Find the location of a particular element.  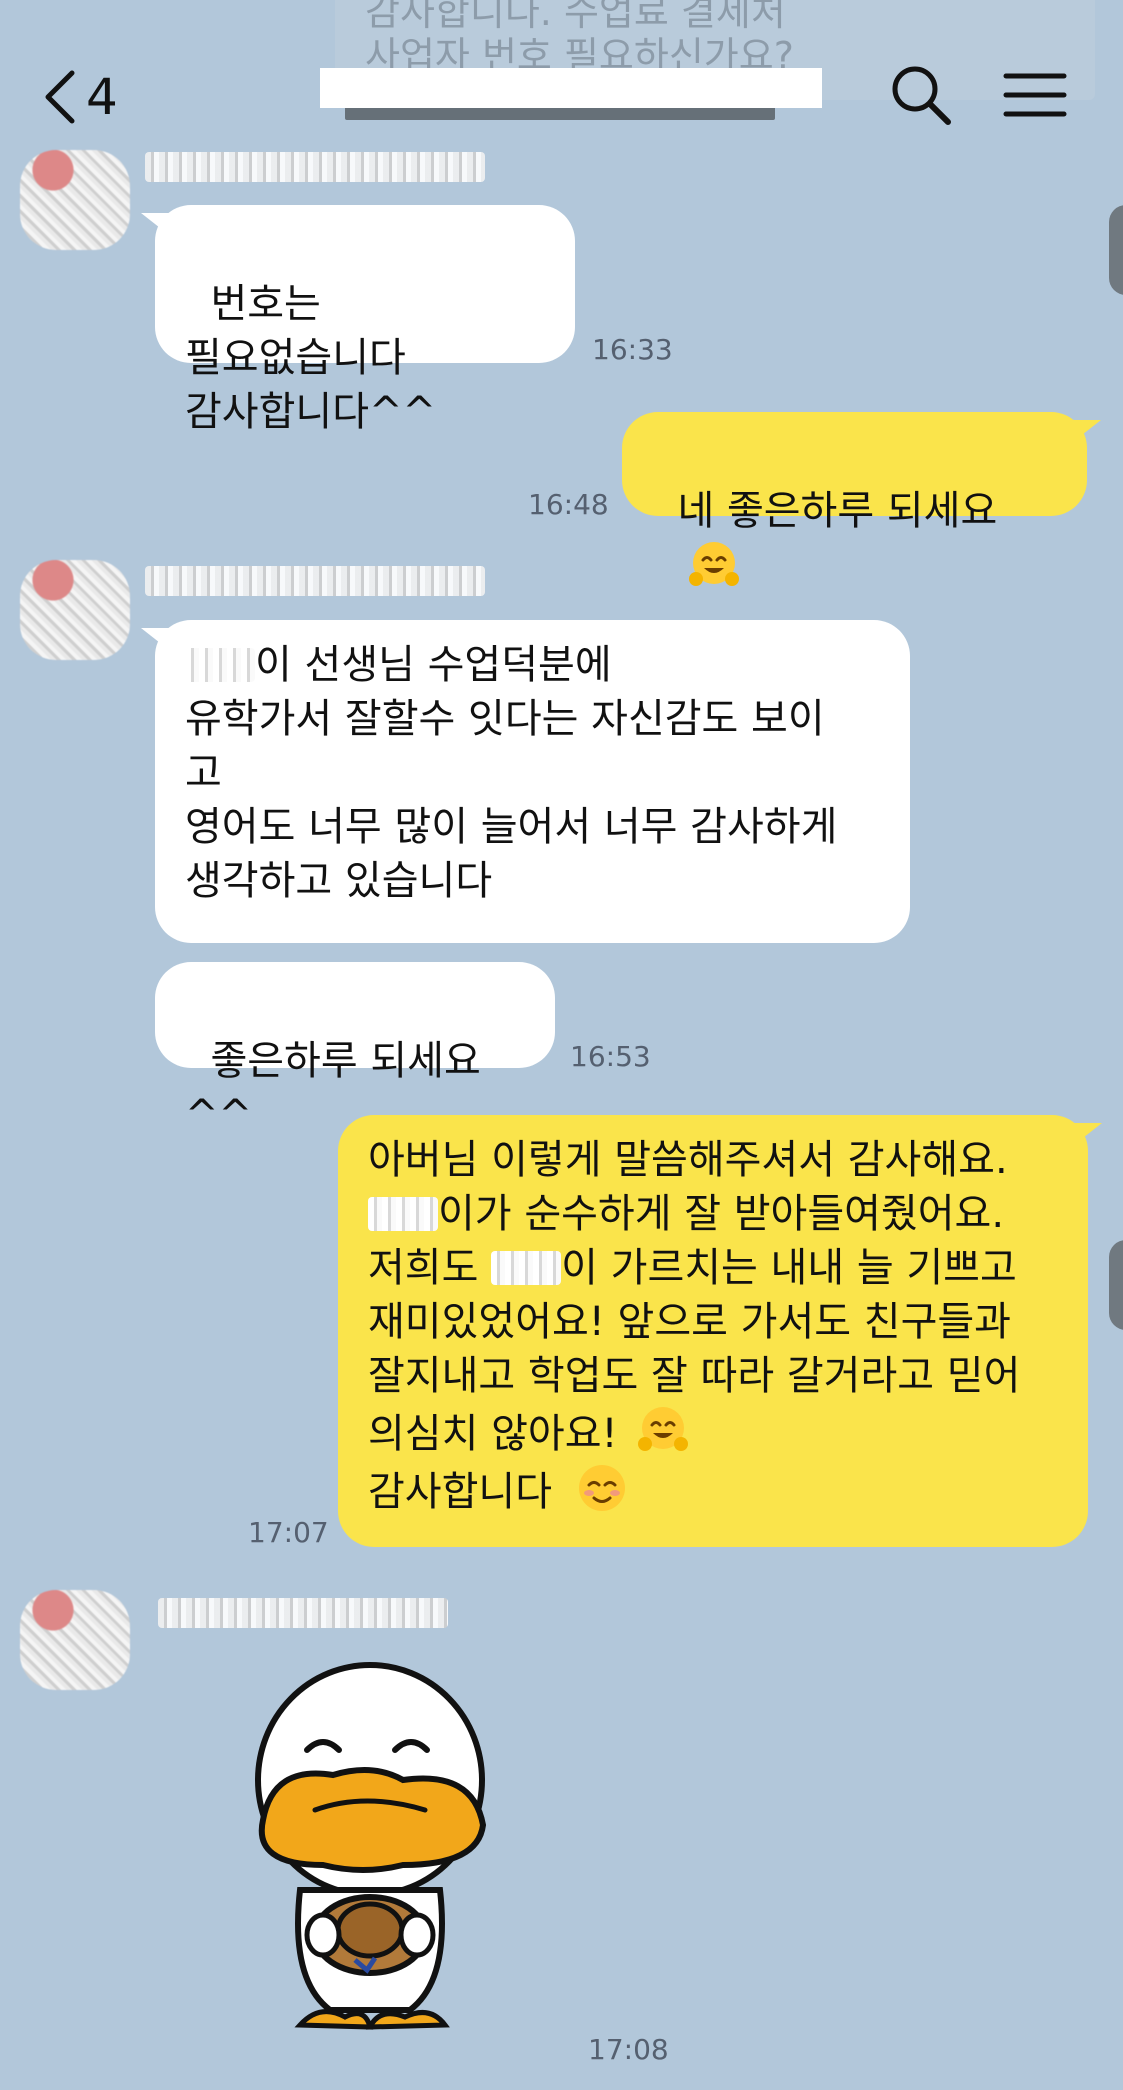

search-icon is located at coordinates (921, 95).